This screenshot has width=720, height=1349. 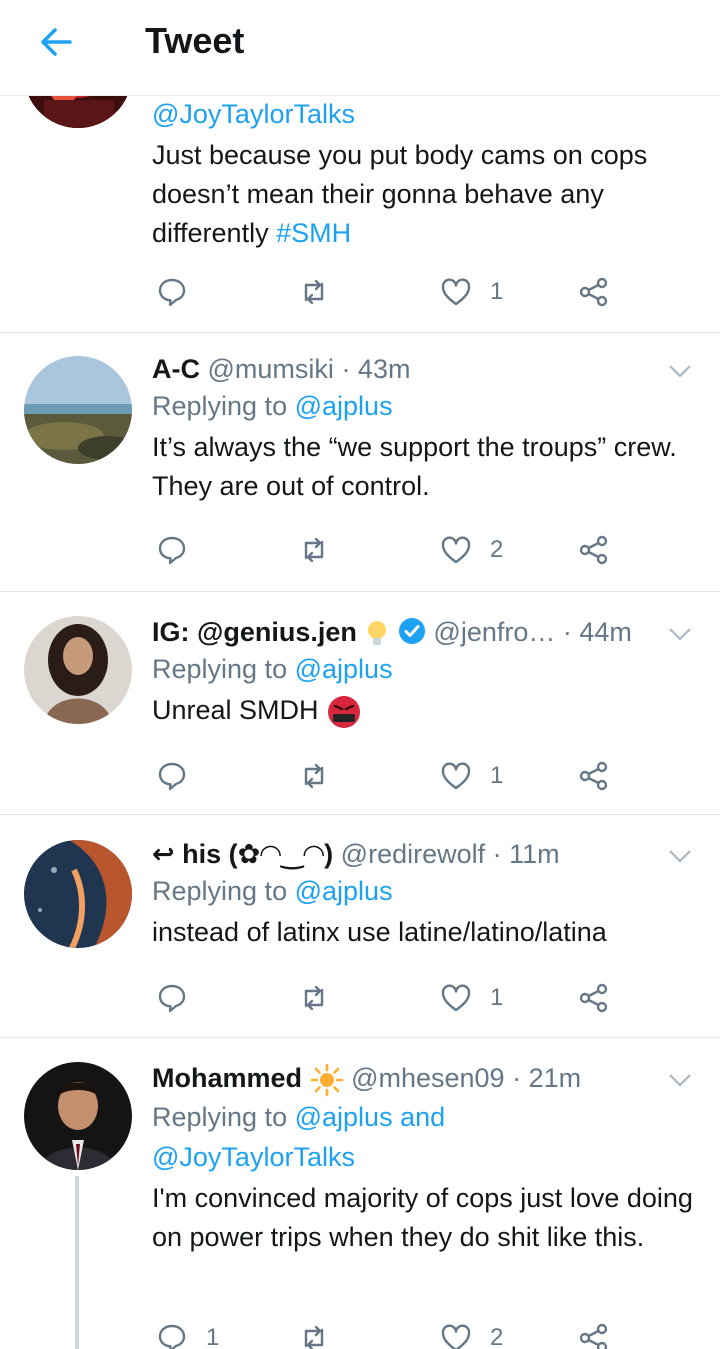 What do you see at coordinates (426, 1157) in the screenshot?
I see `replying-to-second: @JoyTaylorTalks` at bounding box center [426, 1157].